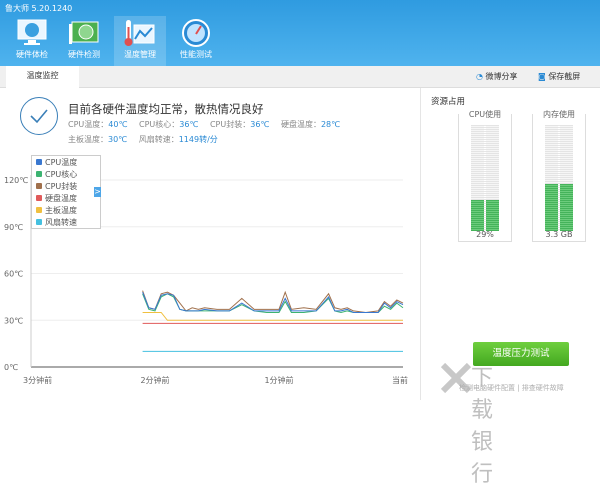 This screenshot has height=488, width=600. What do you see at coordinates (61, 222) in the screenshot?
I see `legend-label: 风扇转速` at bounding box center [61, 222].